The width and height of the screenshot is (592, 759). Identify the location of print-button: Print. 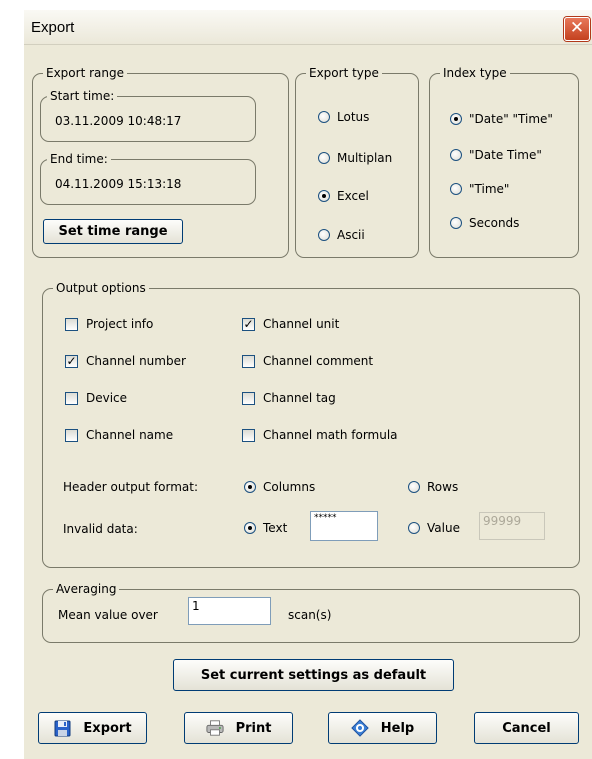
(238, 728).